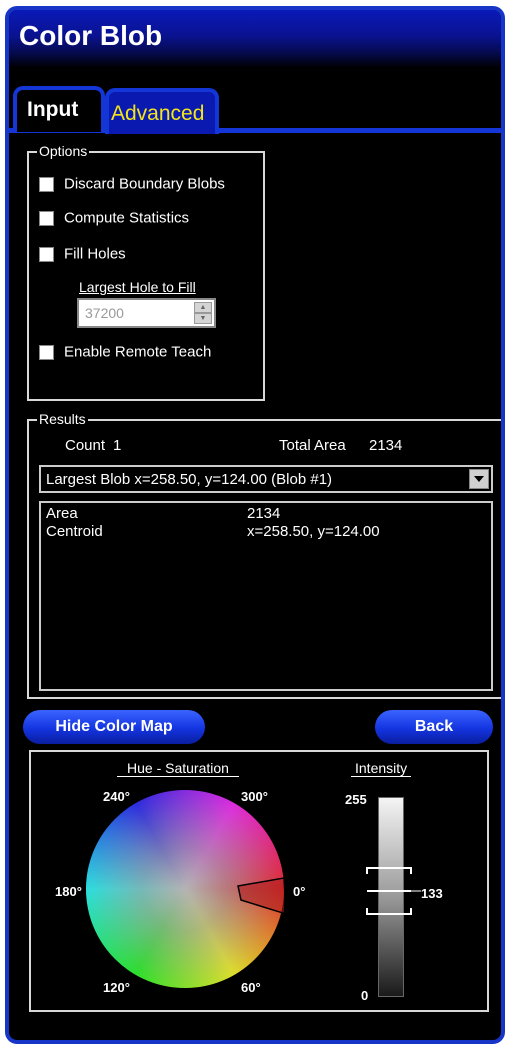 This screenshot has width=510, height=1047. I want to click on intensity-label: Intensity, so click(381, 768).